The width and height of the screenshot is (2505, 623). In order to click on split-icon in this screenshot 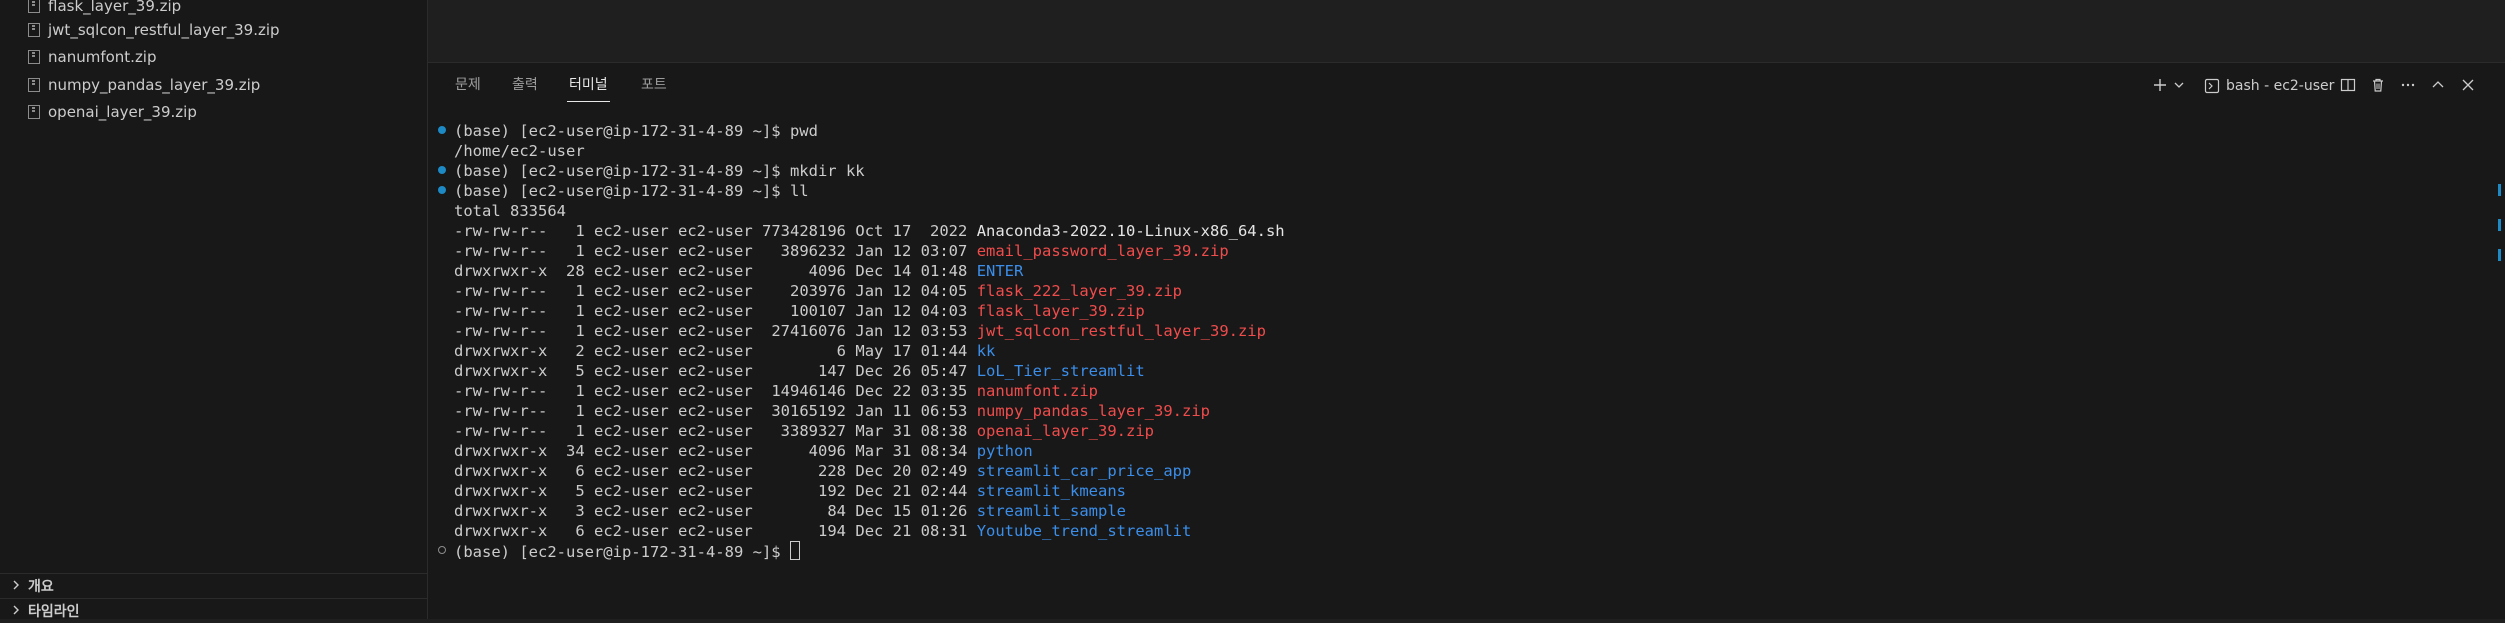, I will do `click(2348, 85)`.